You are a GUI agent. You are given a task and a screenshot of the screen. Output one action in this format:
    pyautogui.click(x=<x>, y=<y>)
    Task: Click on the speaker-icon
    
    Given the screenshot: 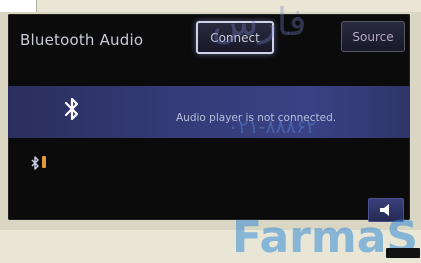 What is the action you would take?
    pyautogui.click(x=384, y=210)
    